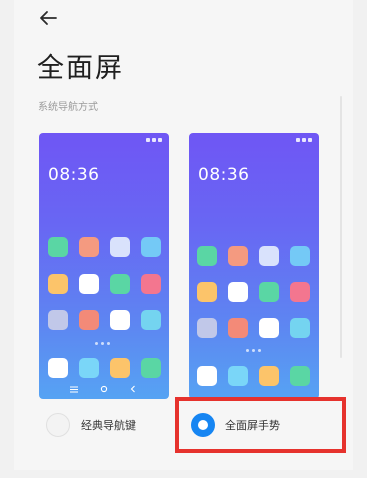  I want to click on menu-icon, so click(74, 389).